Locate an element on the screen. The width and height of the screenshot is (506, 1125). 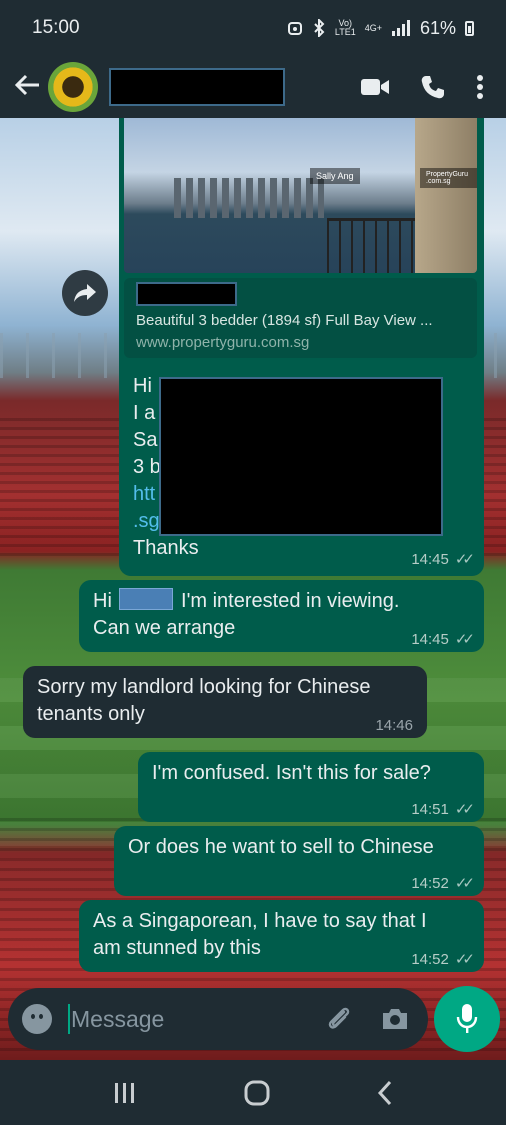
attach-icon is located at coordinates (339, 1019).